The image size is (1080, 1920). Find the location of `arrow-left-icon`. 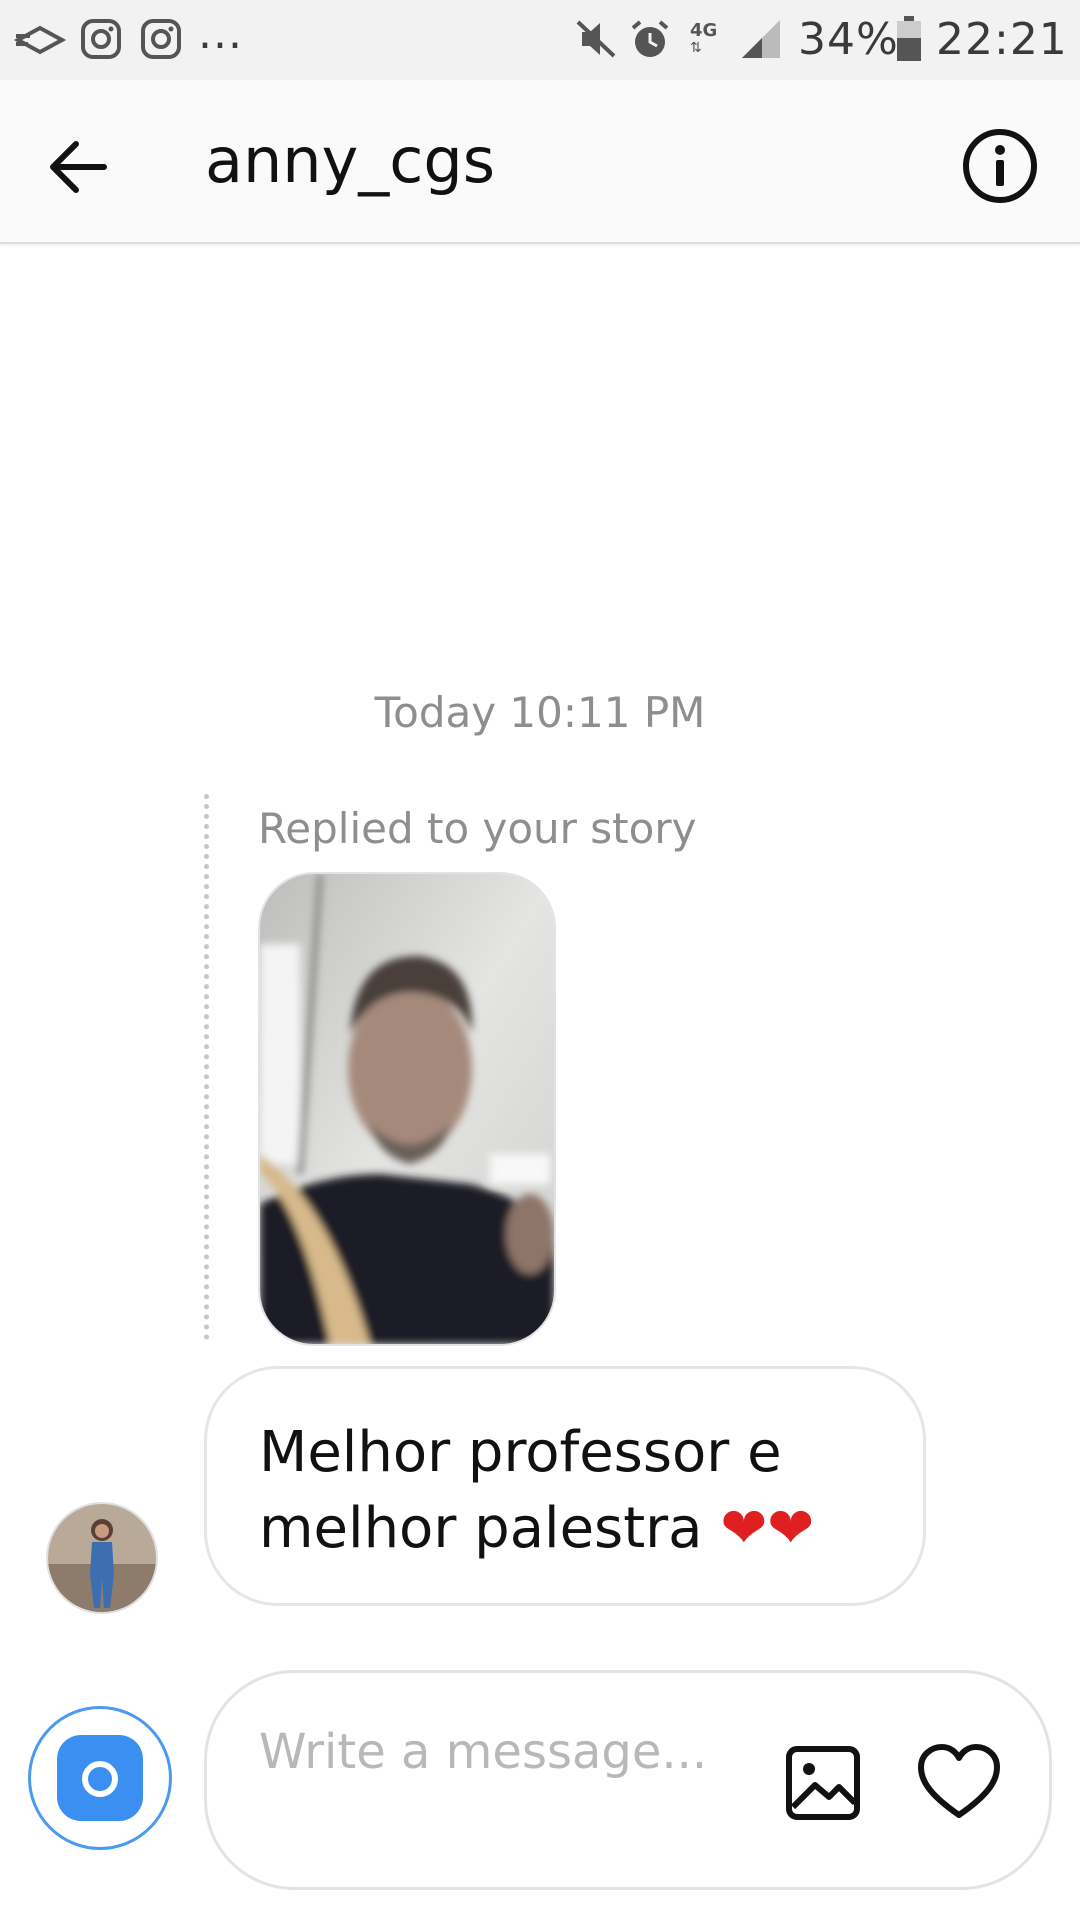

arrow-left-icon is located at coordinates (79, 167).